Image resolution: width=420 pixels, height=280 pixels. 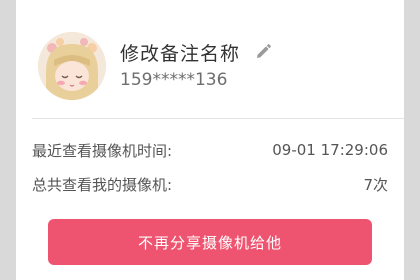 I want to click on avatar-girl-illustration-icon, so click(x=72, y=66).